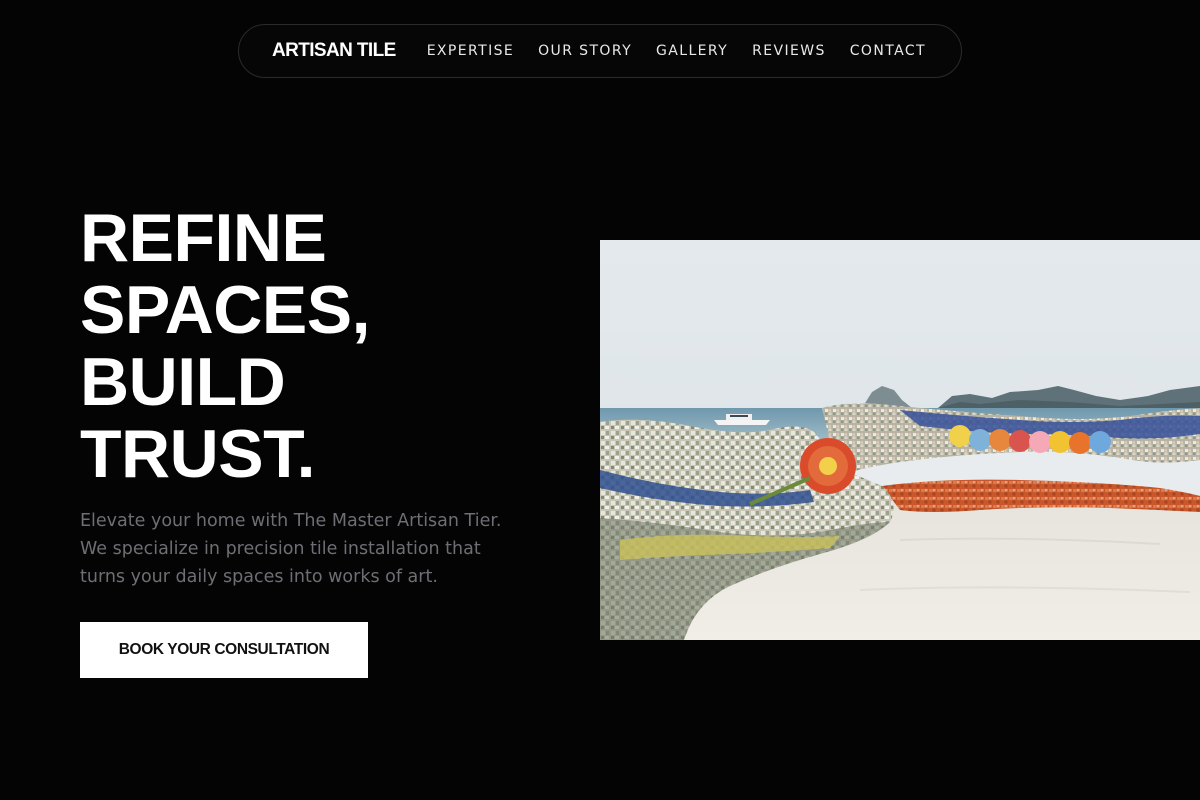 The height and width of the screenshot is (800, 1200). Describe the element at coordinates (198, 454) in the screenshot. I see `hero-headline-line: TRUST.` at that location.